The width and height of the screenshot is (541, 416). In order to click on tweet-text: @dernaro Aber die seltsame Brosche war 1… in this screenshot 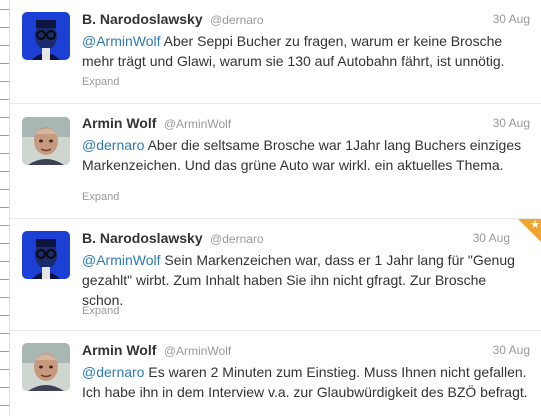, I will do `click(306, 155)`.